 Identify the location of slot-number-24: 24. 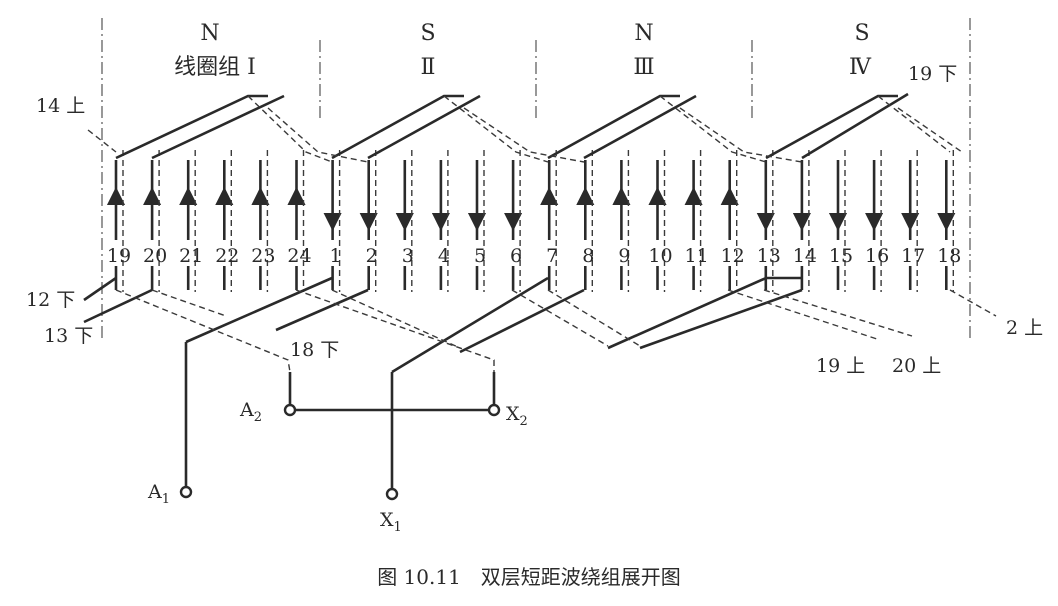
(299, 256).